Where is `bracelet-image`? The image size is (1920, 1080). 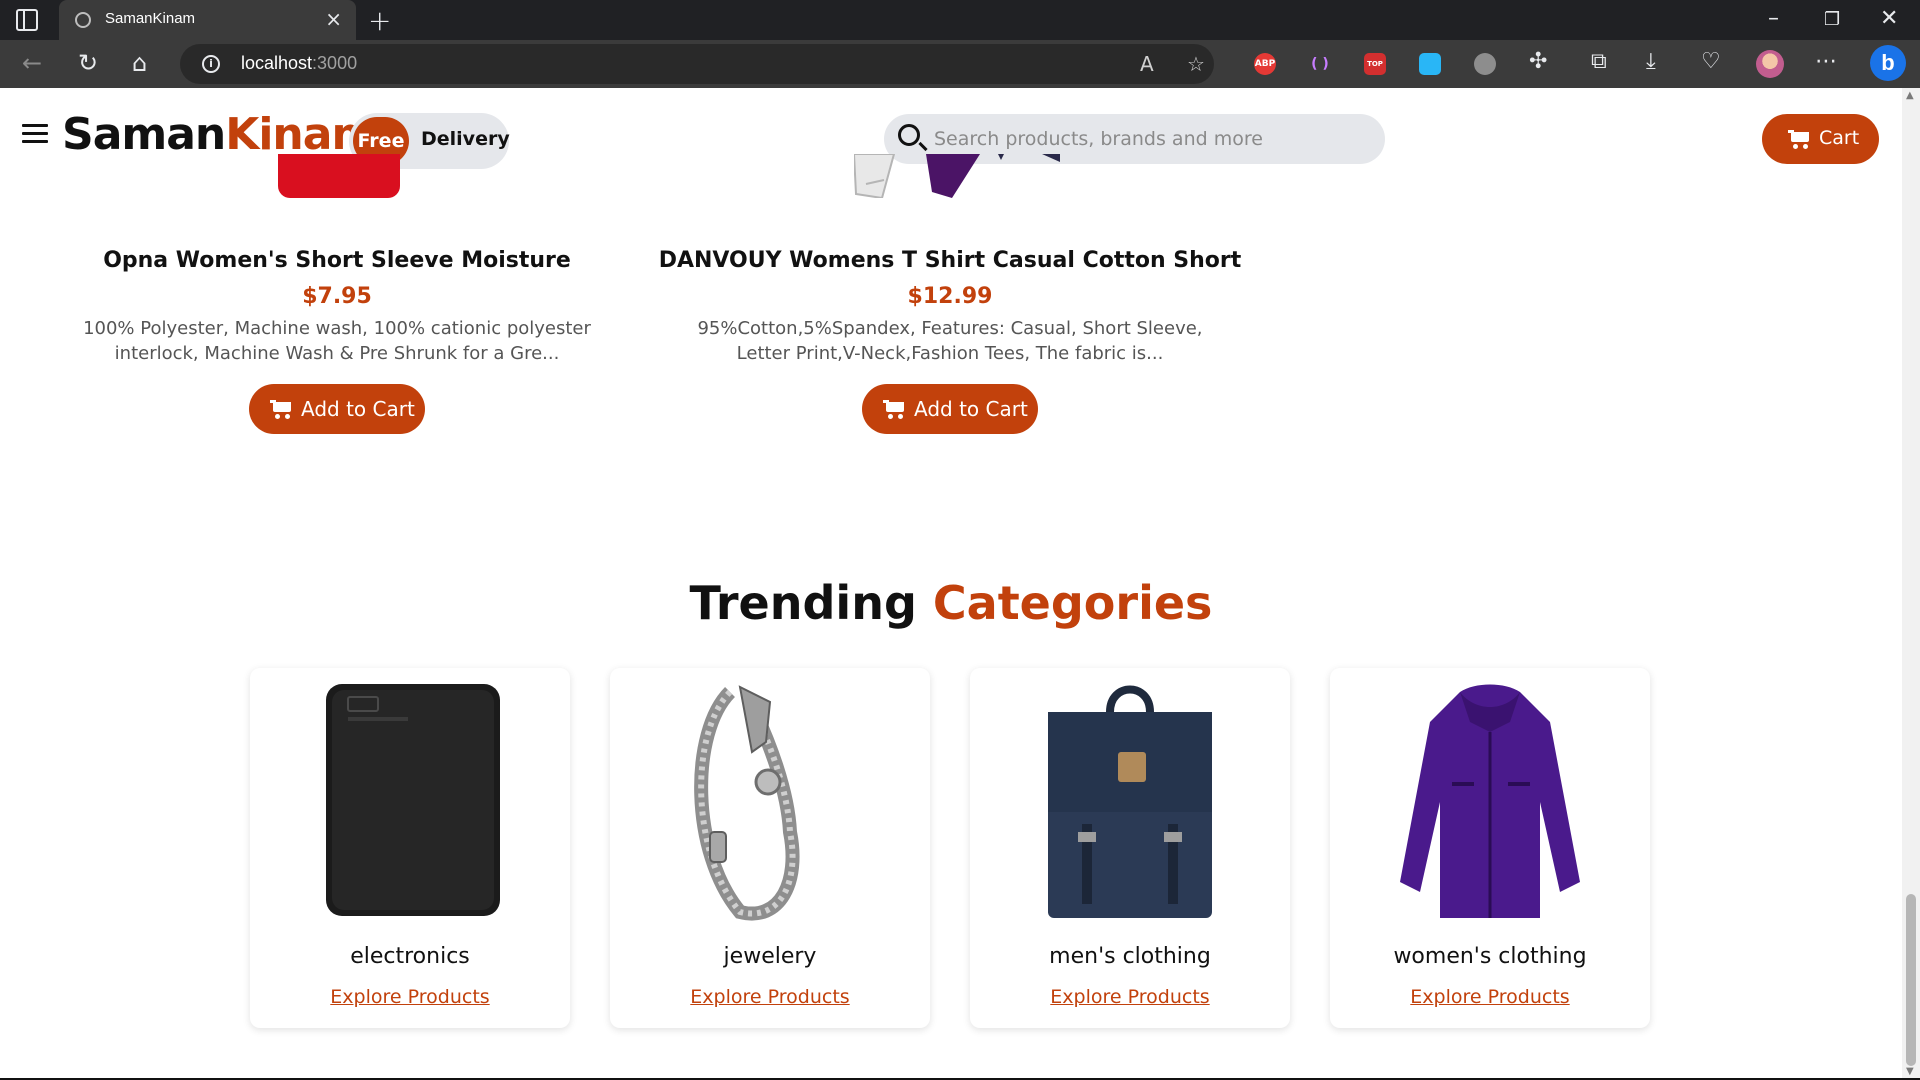
bracelet-image is located at coordinates (747, 803).